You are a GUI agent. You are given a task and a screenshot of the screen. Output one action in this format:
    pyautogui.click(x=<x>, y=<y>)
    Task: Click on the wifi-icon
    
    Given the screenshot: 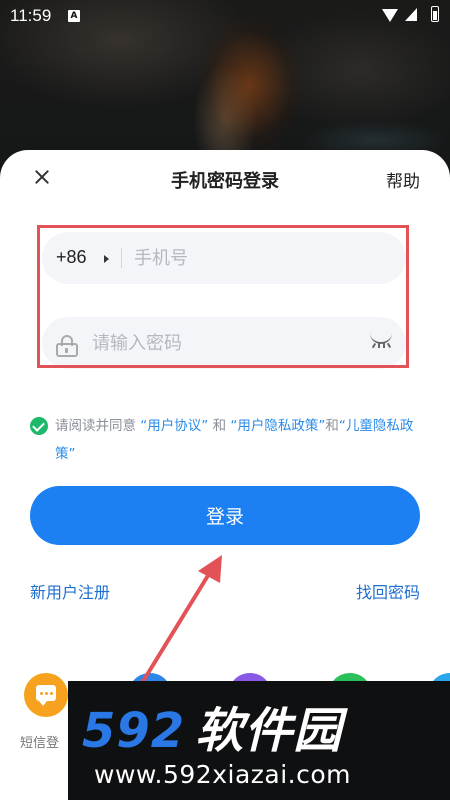 What is the action you would take?
    pyautogui.click(x=390, y=15)
    